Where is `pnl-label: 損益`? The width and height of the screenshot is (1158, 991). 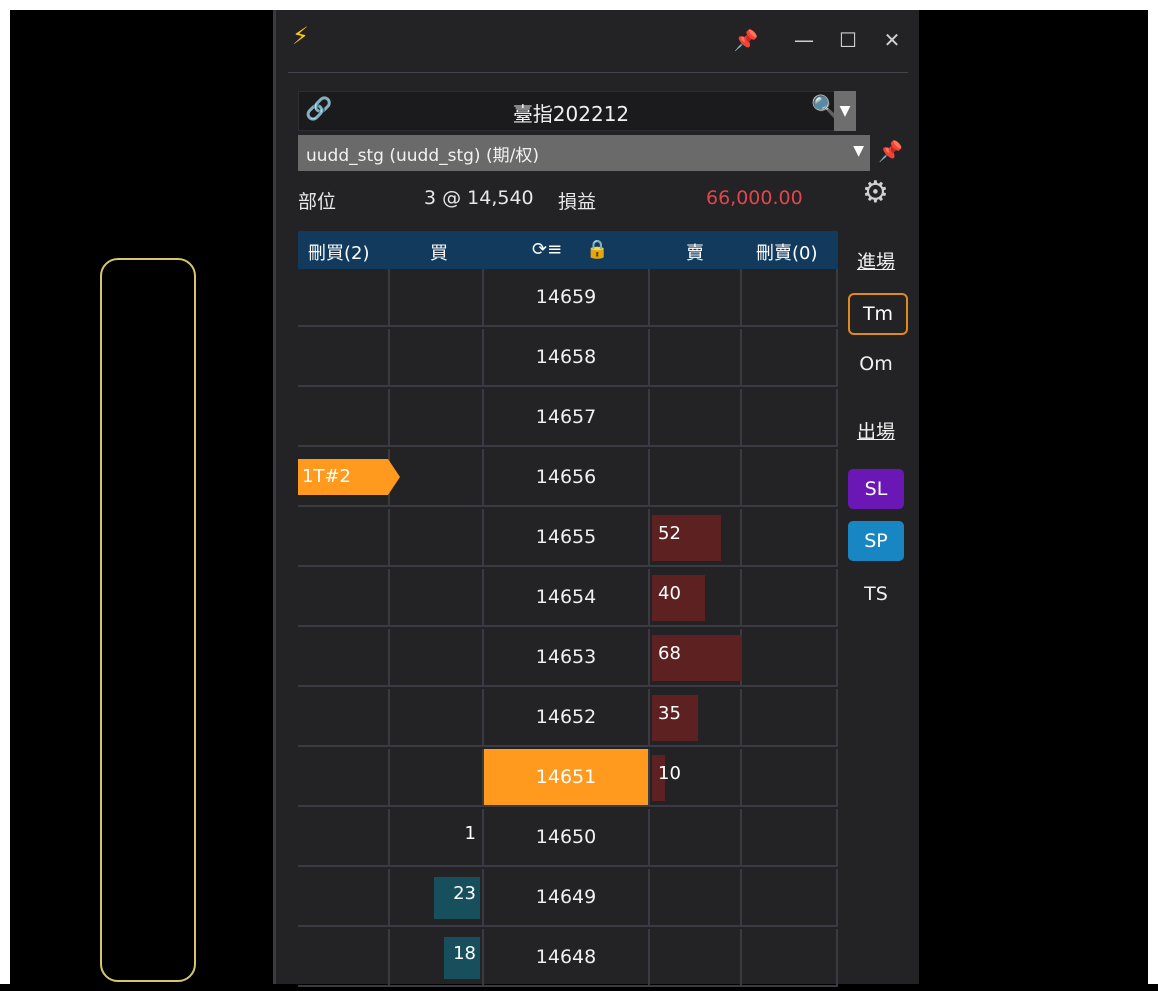
pnl-label: 損益 is located at coordinates (577, 202).